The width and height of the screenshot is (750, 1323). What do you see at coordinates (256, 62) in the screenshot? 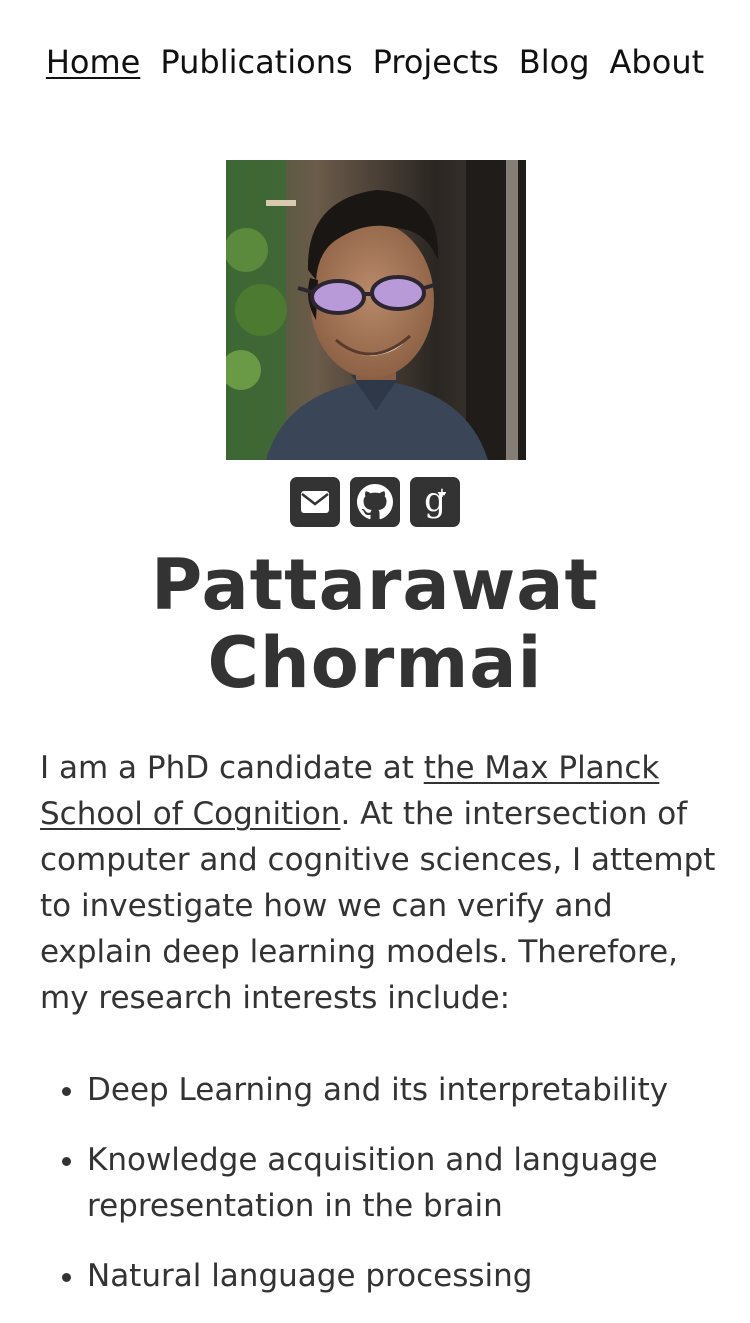
I see `nav-publications: Publications` at bounding box center [256, 62].